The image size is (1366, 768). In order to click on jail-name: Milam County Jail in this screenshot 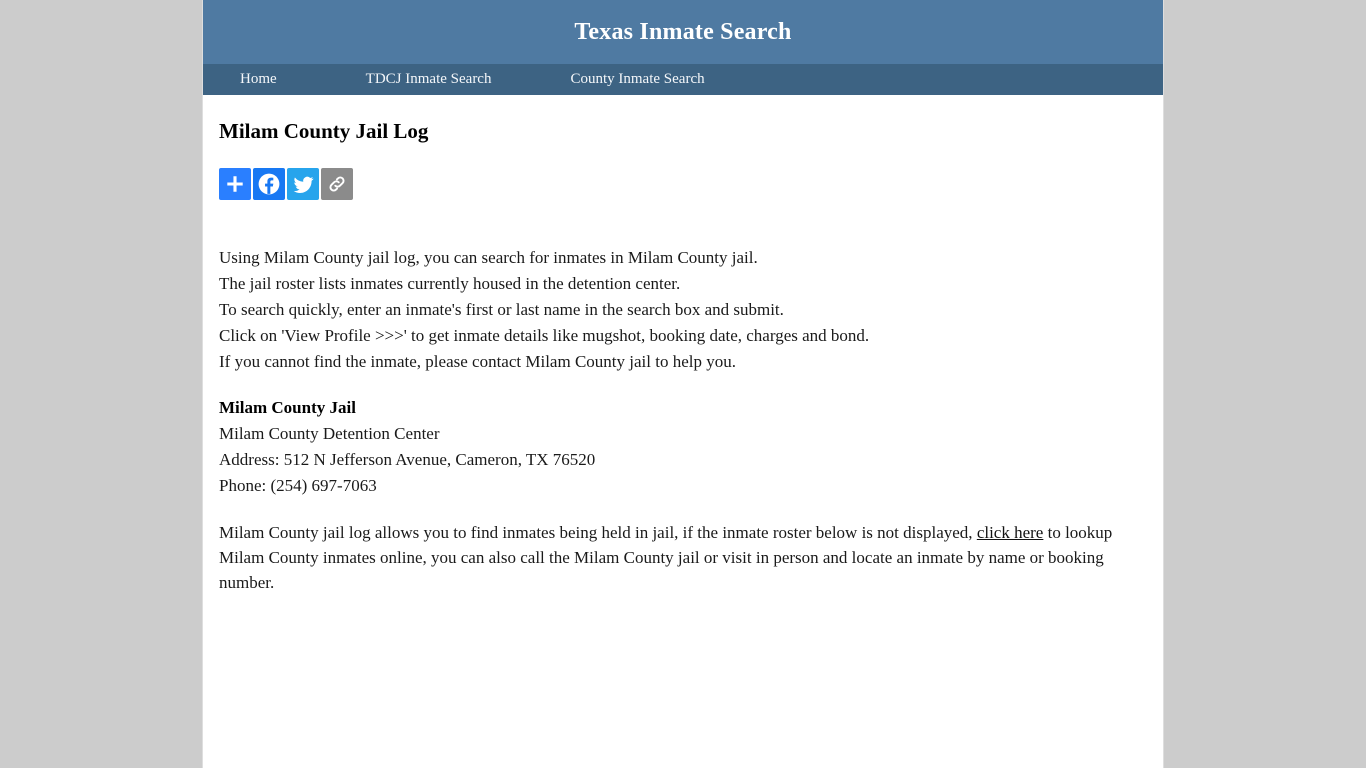, I will do `click(287, 407)`.